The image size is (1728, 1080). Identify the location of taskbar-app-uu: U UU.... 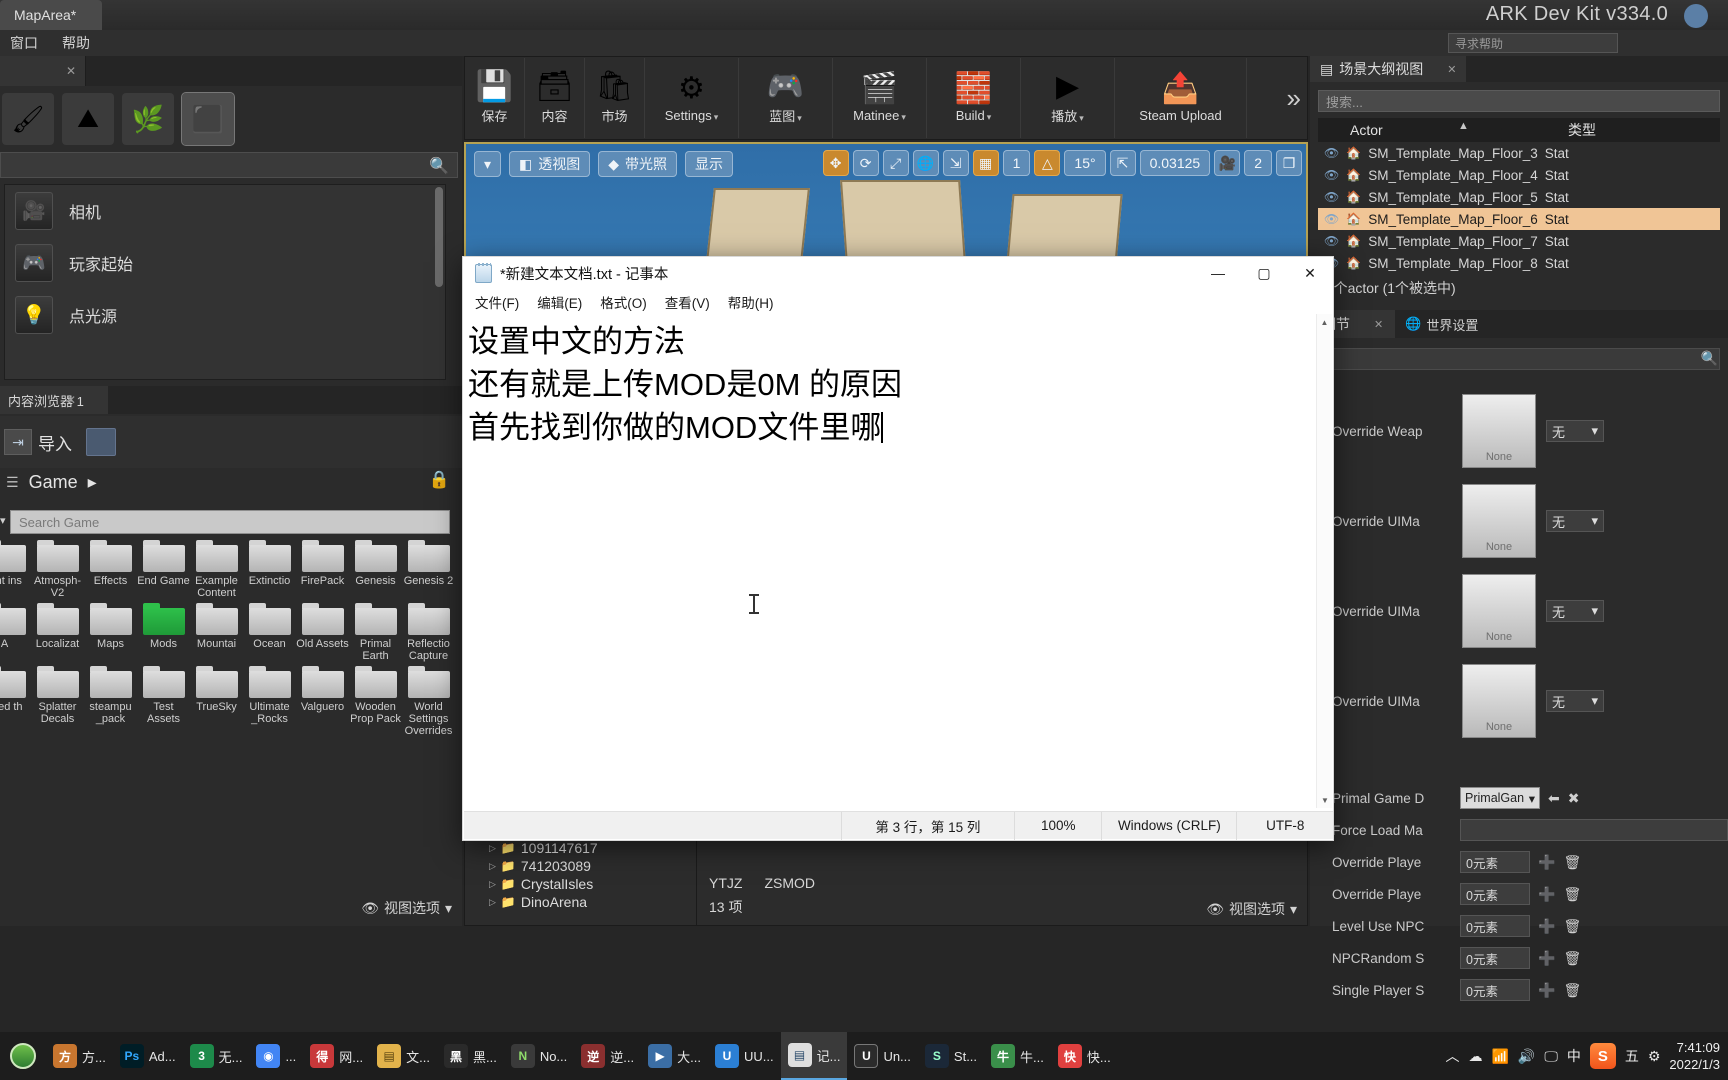
(744, 1056).